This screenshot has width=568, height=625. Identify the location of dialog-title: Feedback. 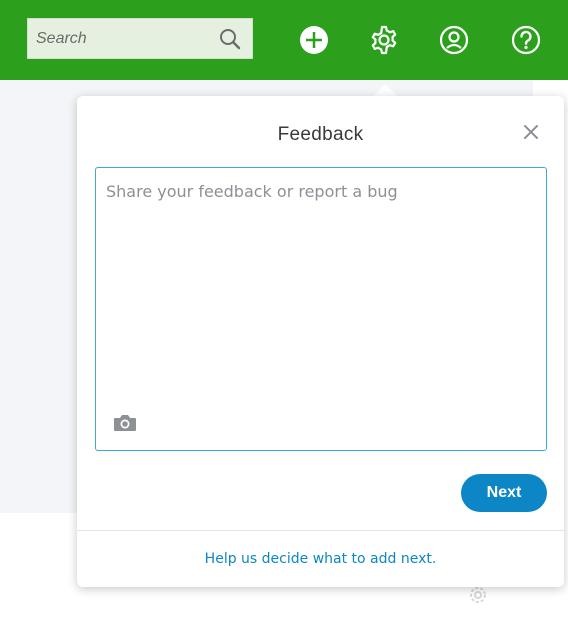
(320, 134).